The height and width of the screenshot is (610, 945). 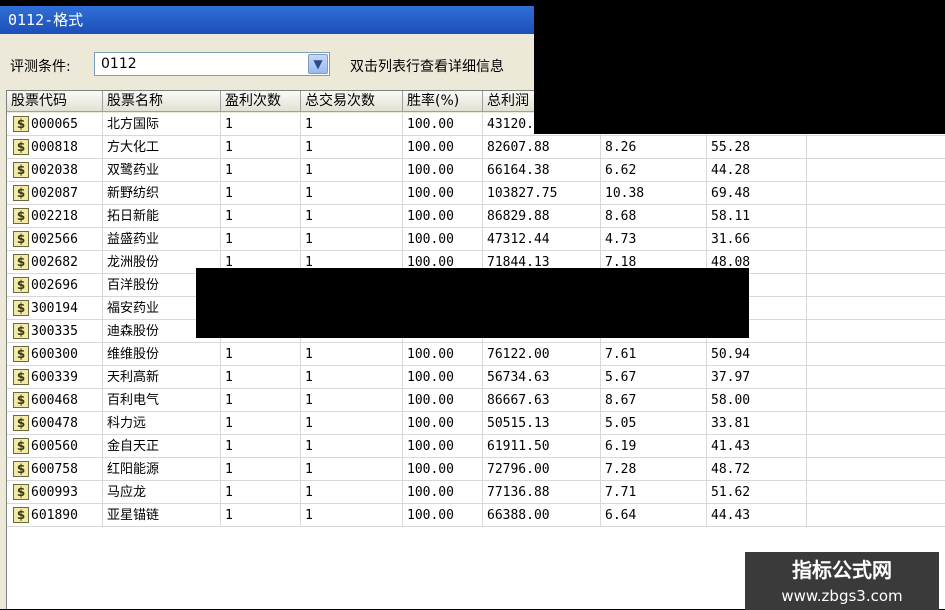 I want to click on chevron-down-icon: ▼, so click(x=318, y=64).